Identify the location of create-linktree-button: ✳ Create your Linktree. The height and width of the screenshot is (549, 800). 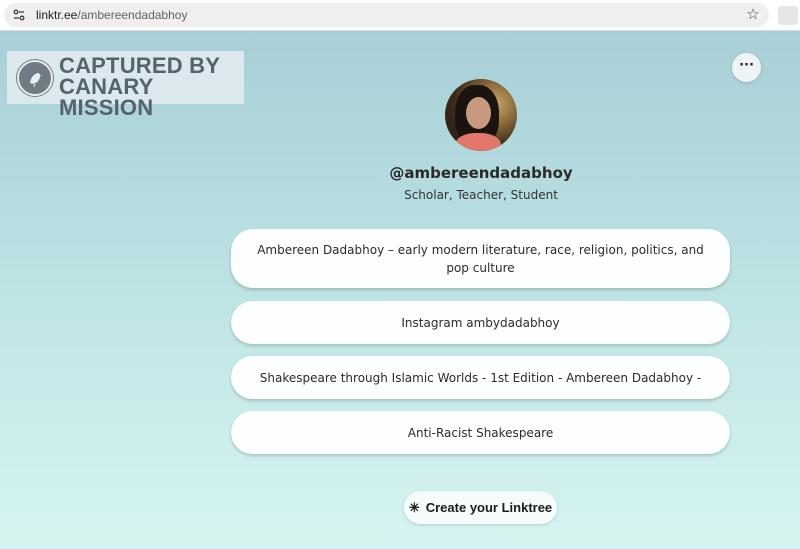
(480, 507).